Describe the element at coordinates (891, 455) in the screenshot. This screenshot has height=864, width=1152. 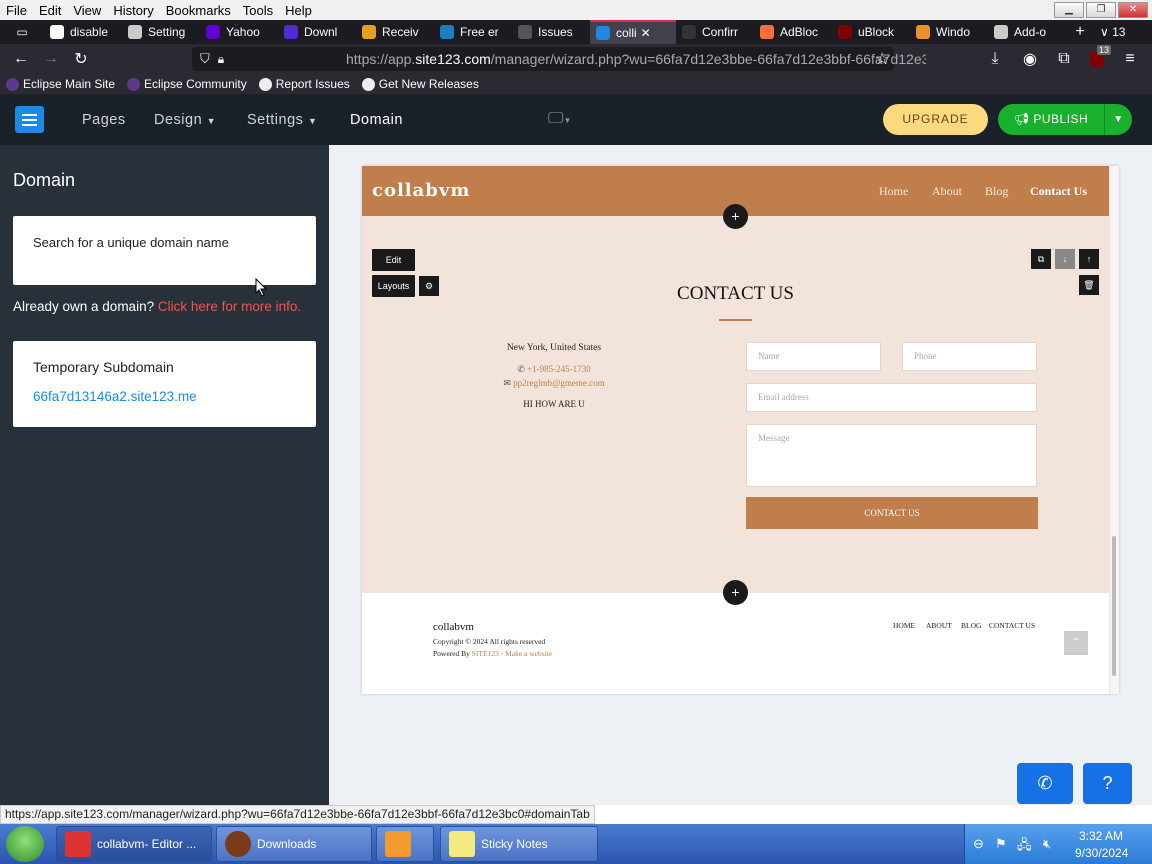
I see `message-field: Message` at that location.